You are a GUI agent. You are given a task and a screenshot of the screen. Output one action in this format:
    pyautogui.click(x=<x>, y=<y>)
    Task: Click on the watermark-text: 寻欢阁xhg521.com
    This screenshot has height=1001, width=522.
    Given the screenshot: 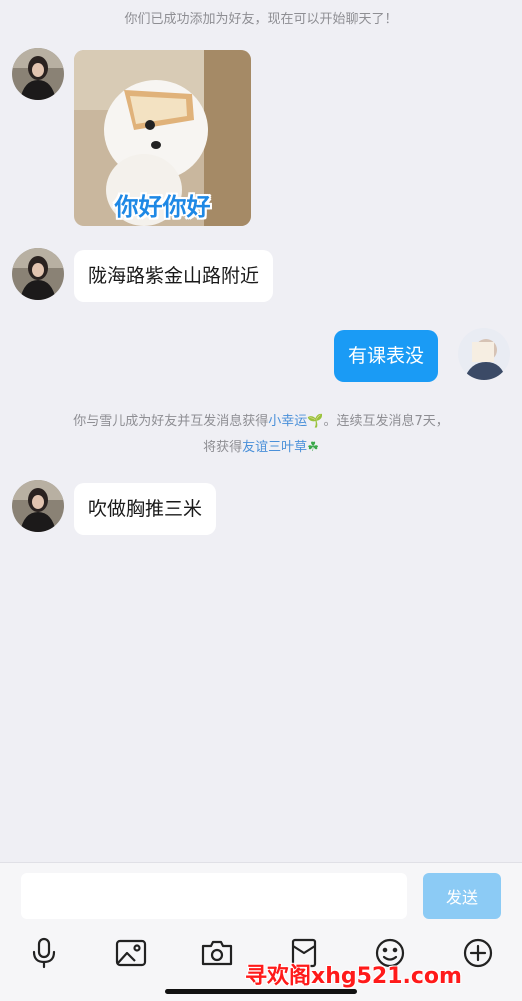 What is the action you would take?
    pyautogui.click(x=353, y=976)
    